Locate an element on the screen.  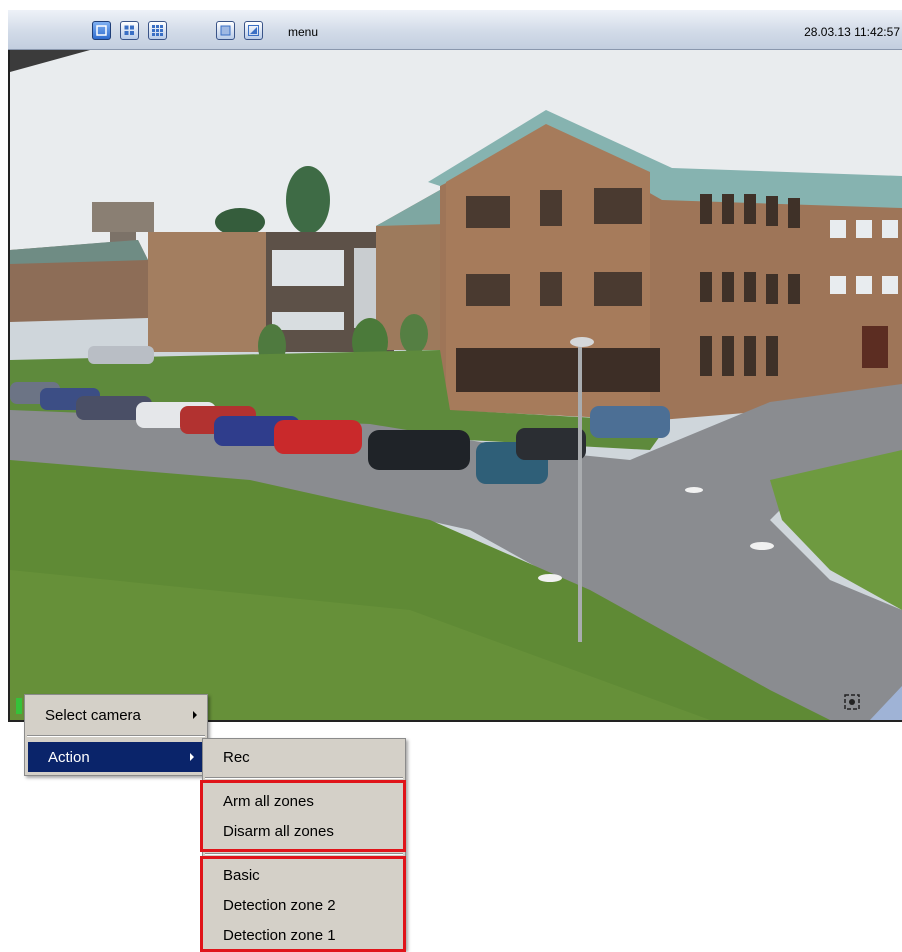
menu-item-select-camera: Select camera is located at coordinates (116, 715).